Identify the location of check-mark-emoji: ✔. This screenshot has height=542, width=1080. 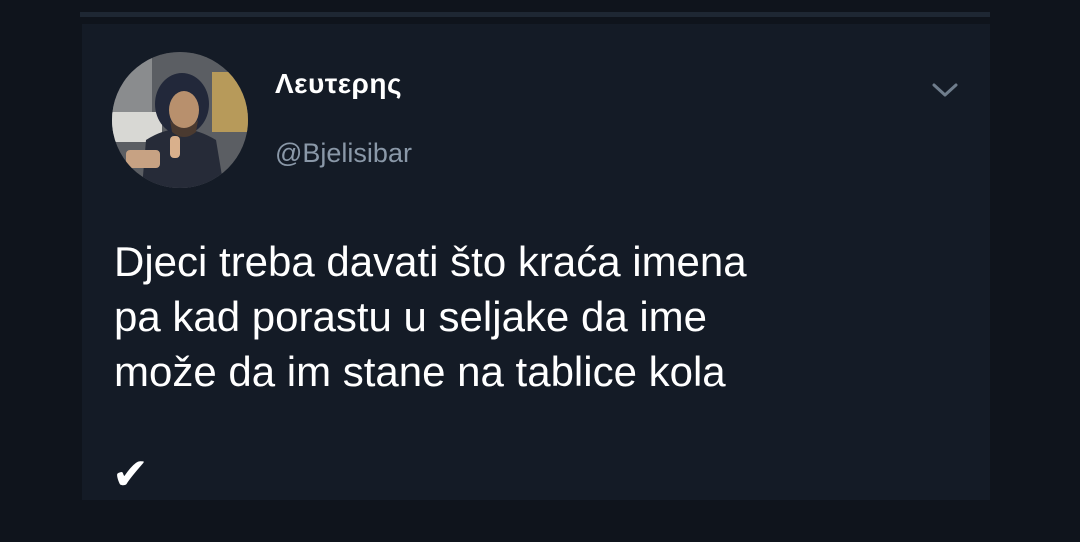
(130, 474).